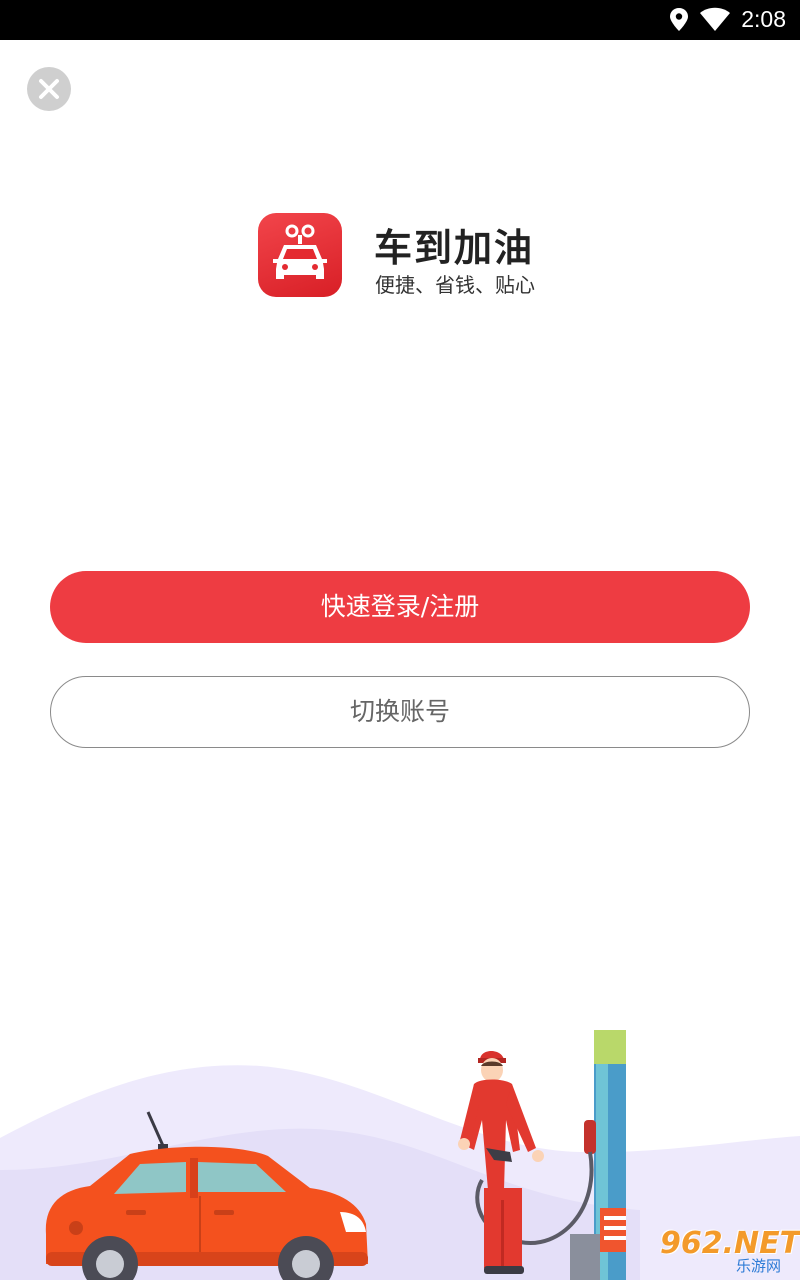 The width and height of the screenshot is (800, 1280). Describe the element at coordinates (759, 1266) in the screenshot. I see `watermark-sub: 乐游网` at that location.